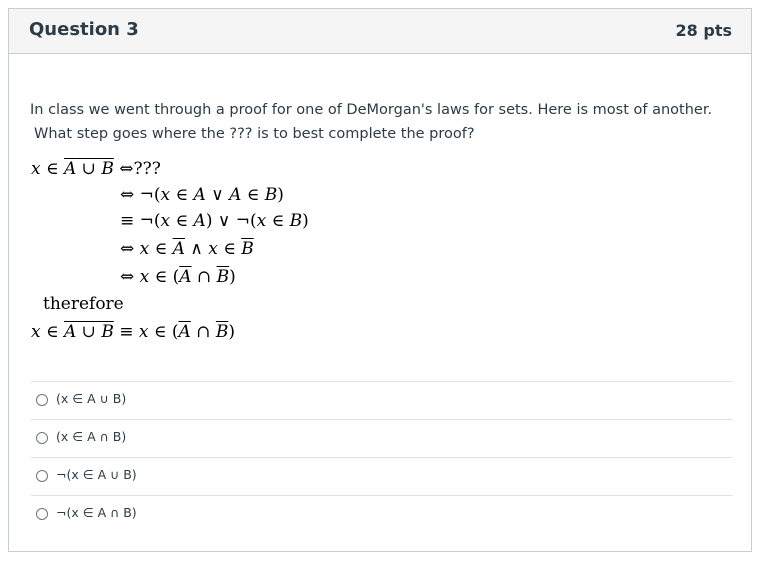 The height and width of the screenshot is (570, 767). I want to click on proof-line-2: ⇔ ¬(x ∈ A ∨ A ∈ B), so click(202, 195).